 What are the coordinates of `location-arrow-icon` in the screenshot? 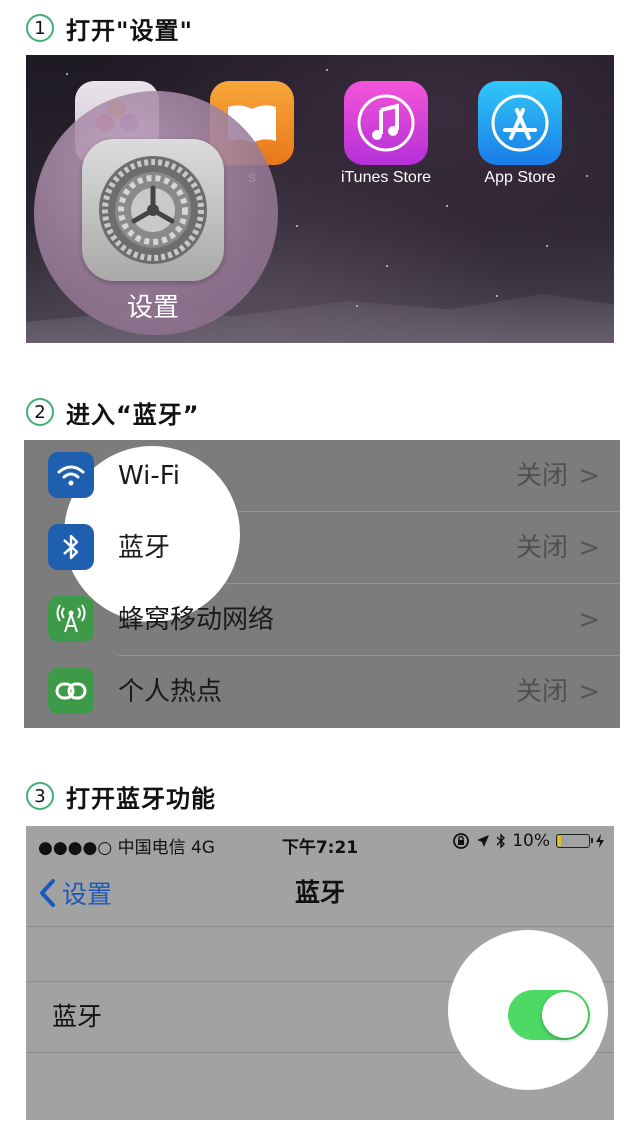 It's located at (483, 841).